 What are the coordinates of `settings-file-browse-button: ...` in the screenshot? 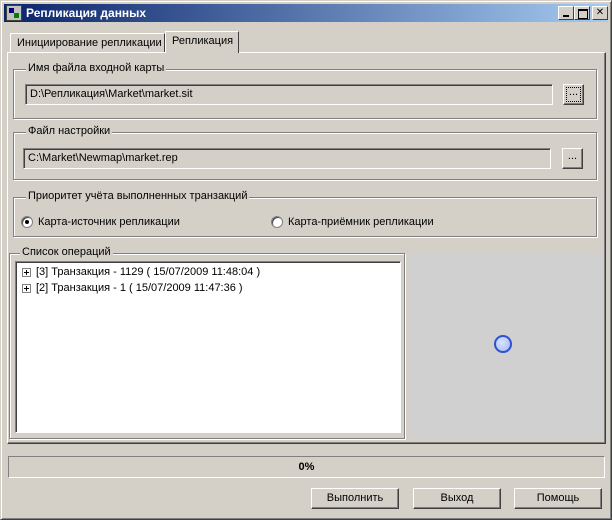 It's located at (572, 158).